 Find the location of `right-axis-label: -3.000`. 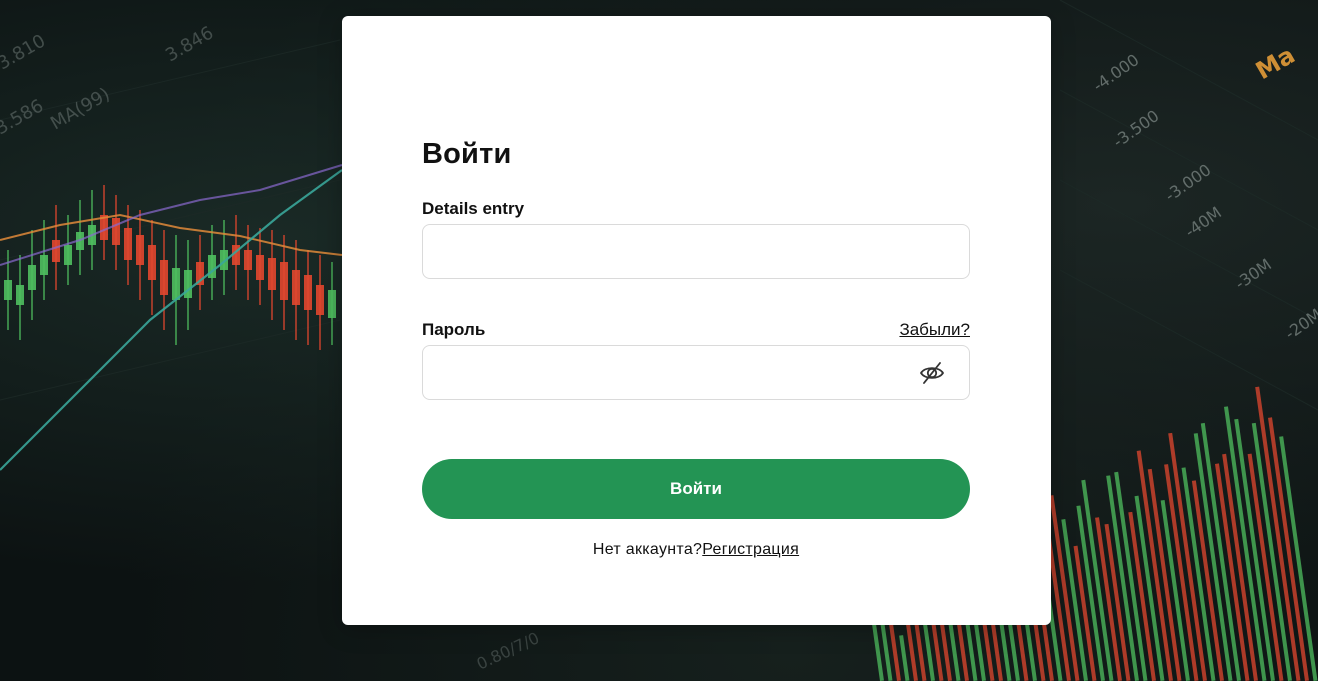

right-axis-label: -3.000 is located at coordinates (1187, 182).